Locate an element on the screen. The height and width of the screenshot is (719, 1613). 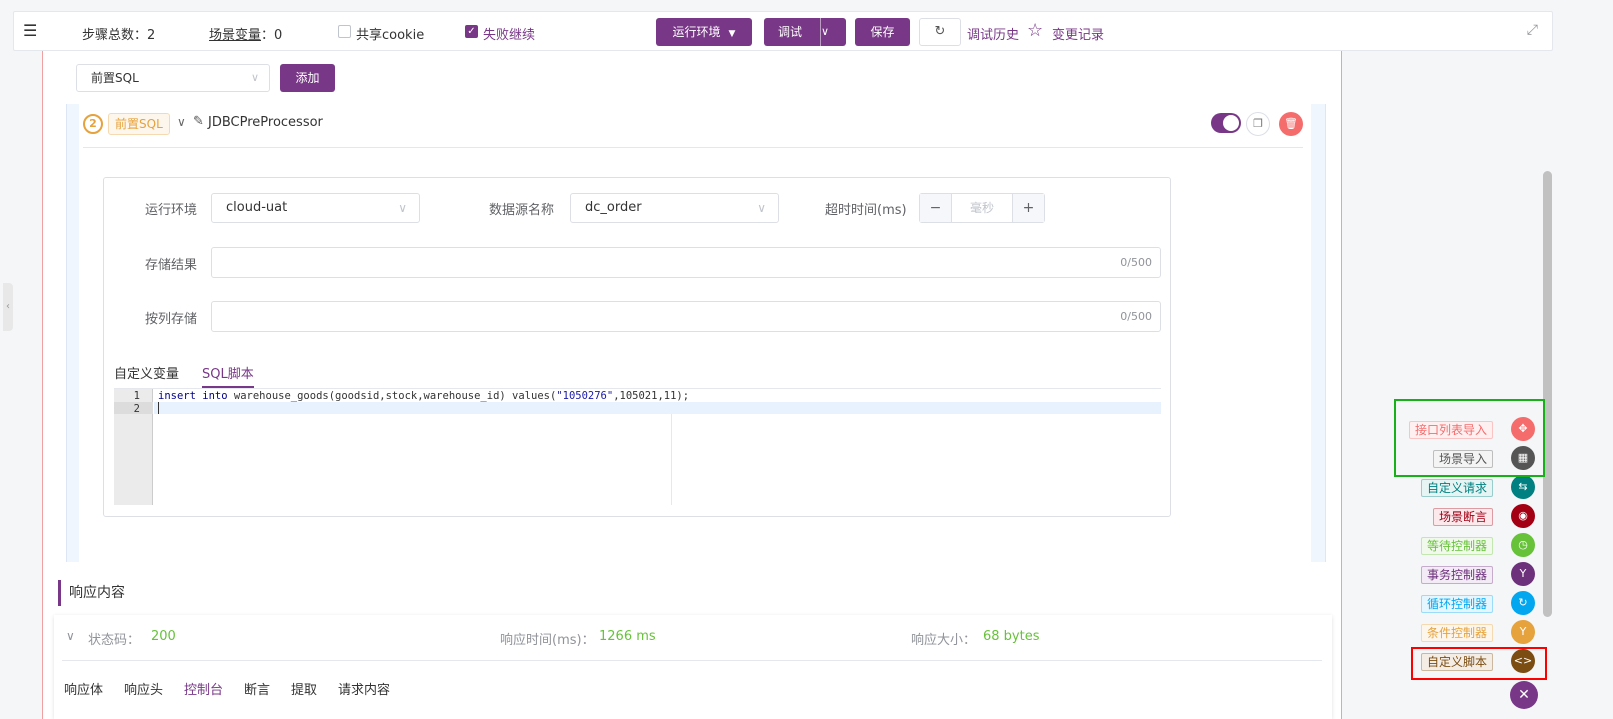
fab-item: 自定义请求 ⇆ is located at coordinates (1470, 488).